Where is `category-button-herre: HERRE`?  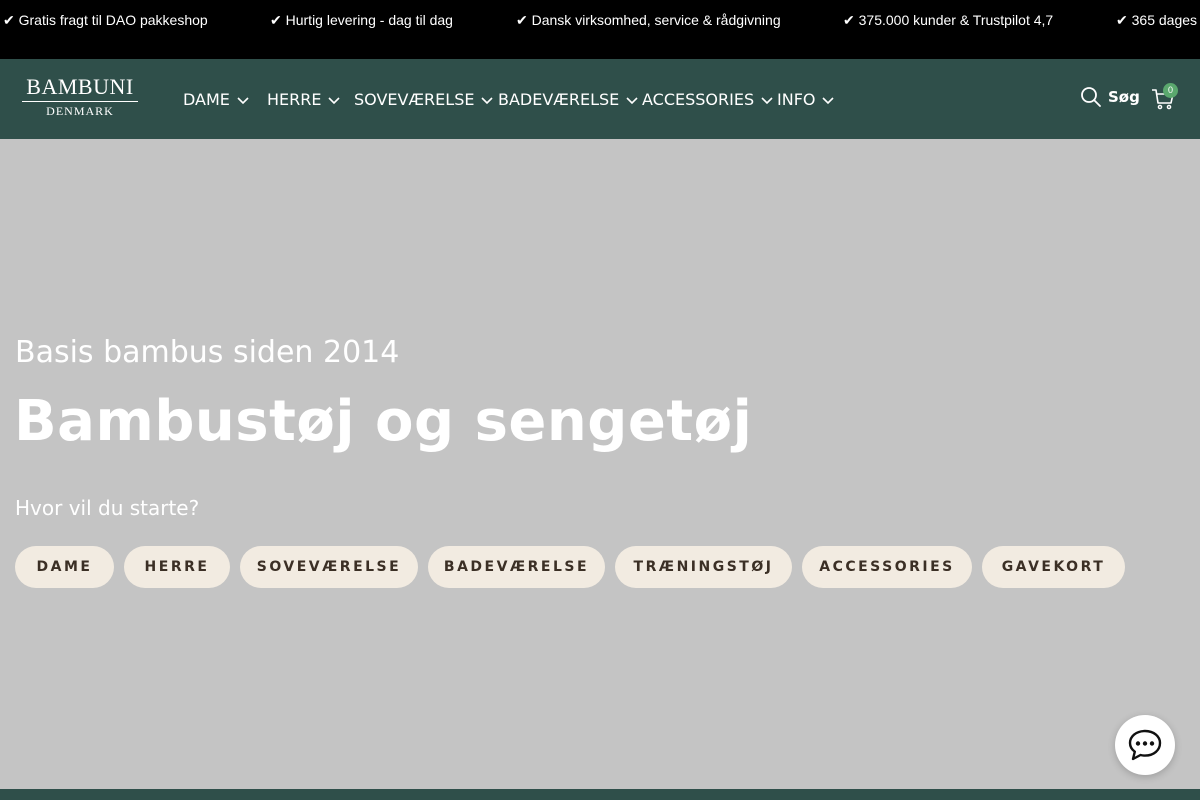 category-button-herre: HERRE is located at coordinates (177, 567).